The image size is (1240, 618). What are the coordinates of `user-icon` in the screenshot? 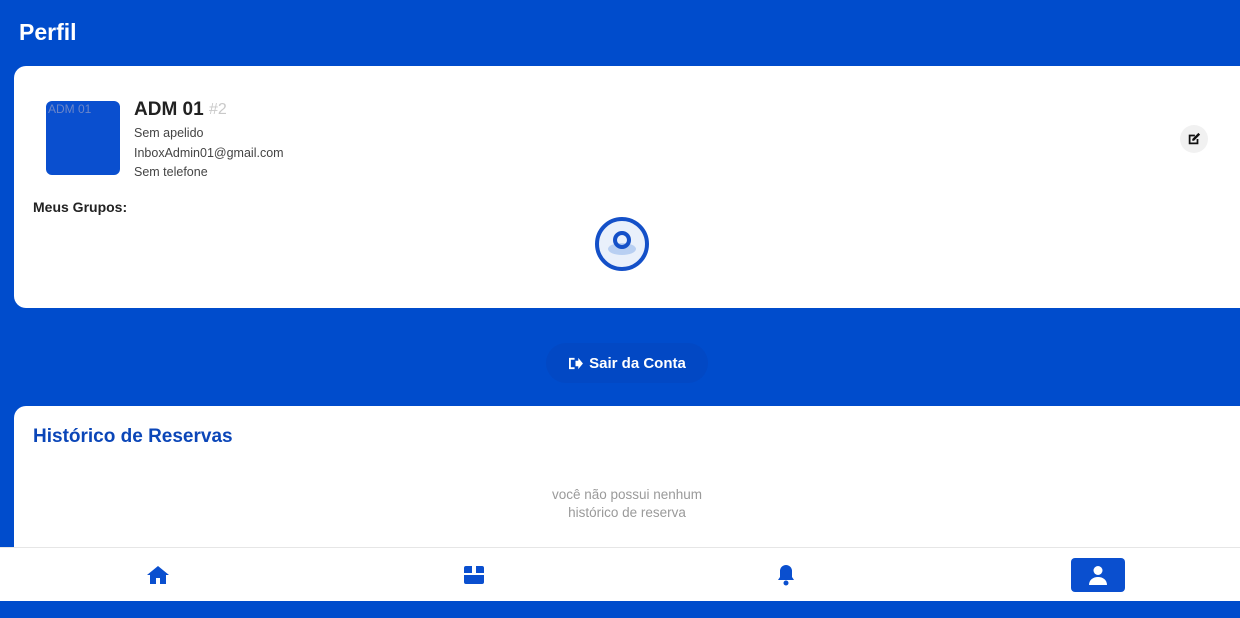 It's located at (1098, 575).